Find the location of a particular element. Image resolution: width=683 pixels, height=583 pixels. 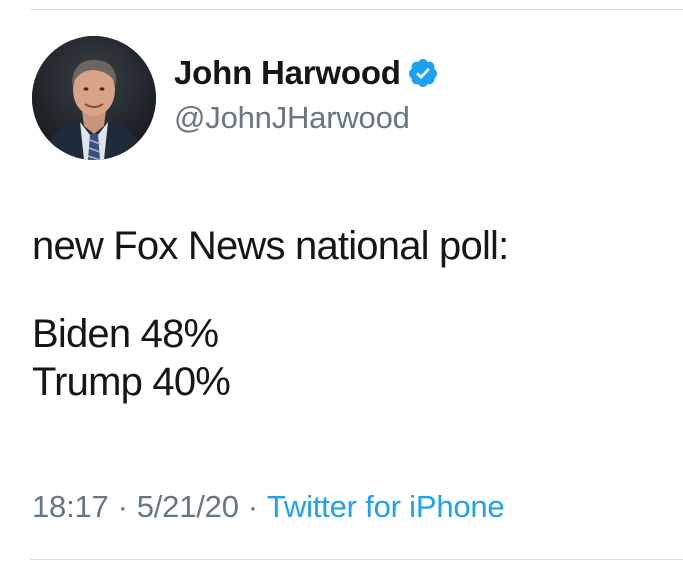

tweet-author: John Harwood @JohnJHarwood is located at coordinates (306, 94).